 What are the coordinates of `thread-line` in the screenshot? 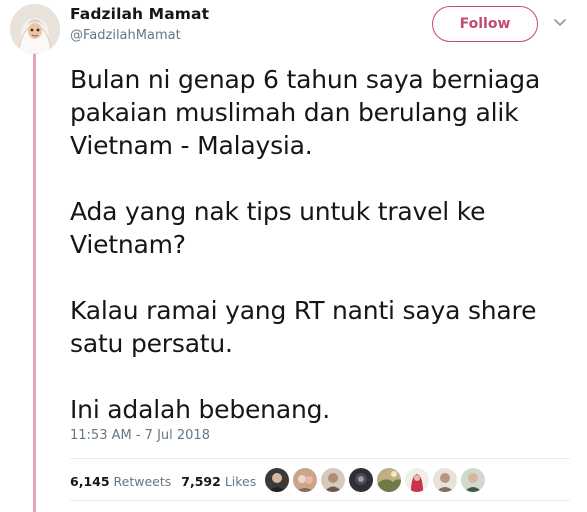 It's located at (34, 282).